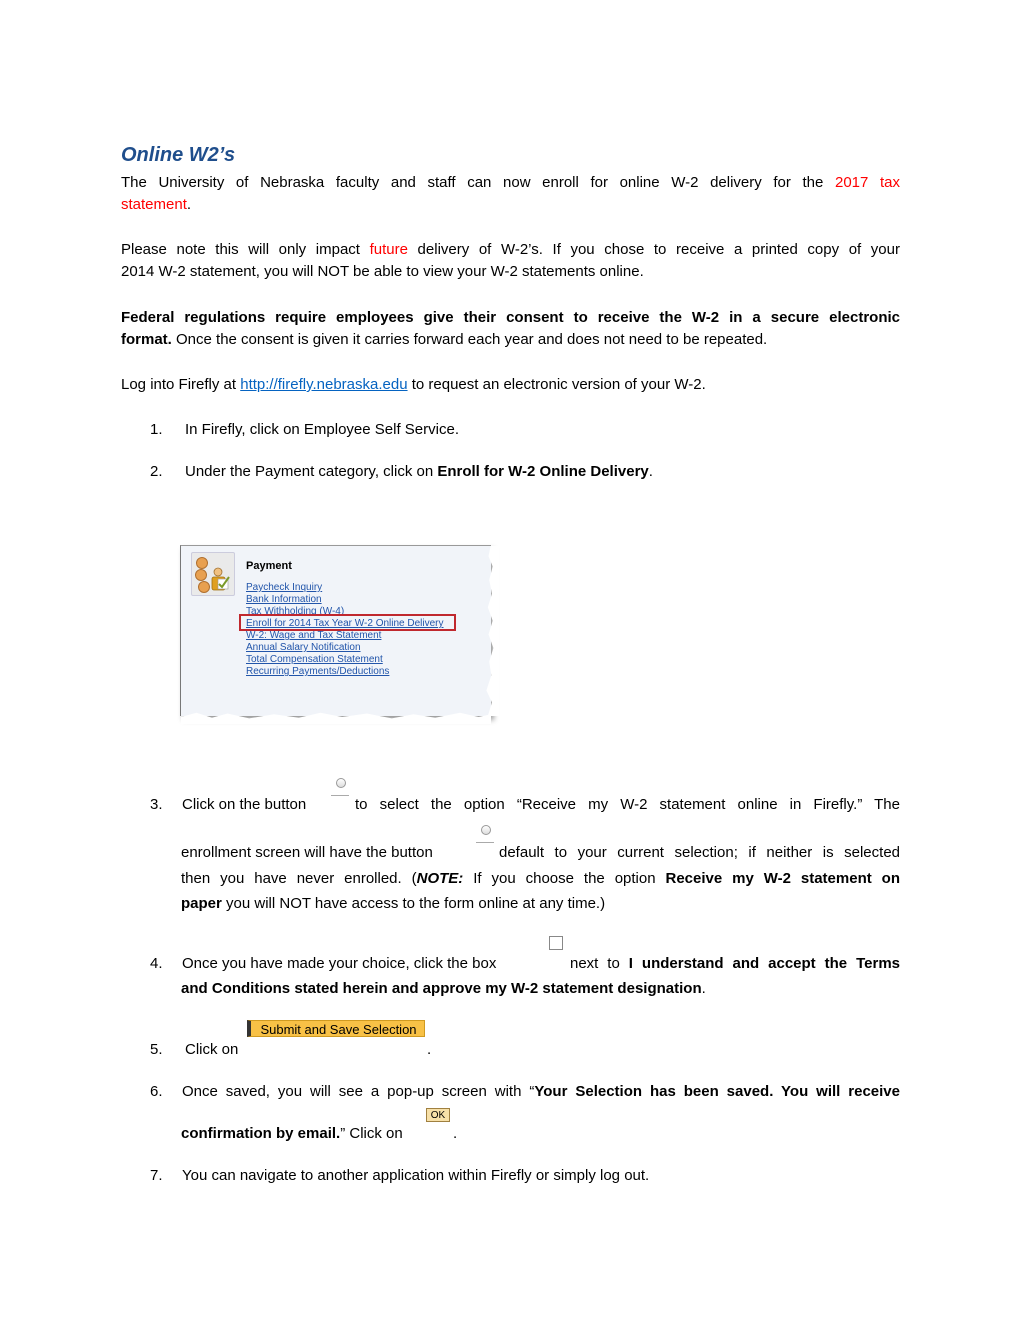 This screenshot has width=1020, height=1320. I want to click on step-5-number: 5., so click(156, 1049).